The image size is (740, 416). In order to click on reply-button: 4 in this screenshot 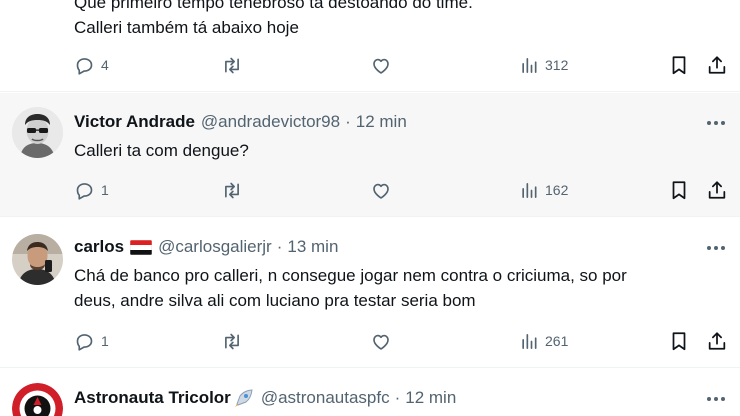, I will do `click(91, 65)`.